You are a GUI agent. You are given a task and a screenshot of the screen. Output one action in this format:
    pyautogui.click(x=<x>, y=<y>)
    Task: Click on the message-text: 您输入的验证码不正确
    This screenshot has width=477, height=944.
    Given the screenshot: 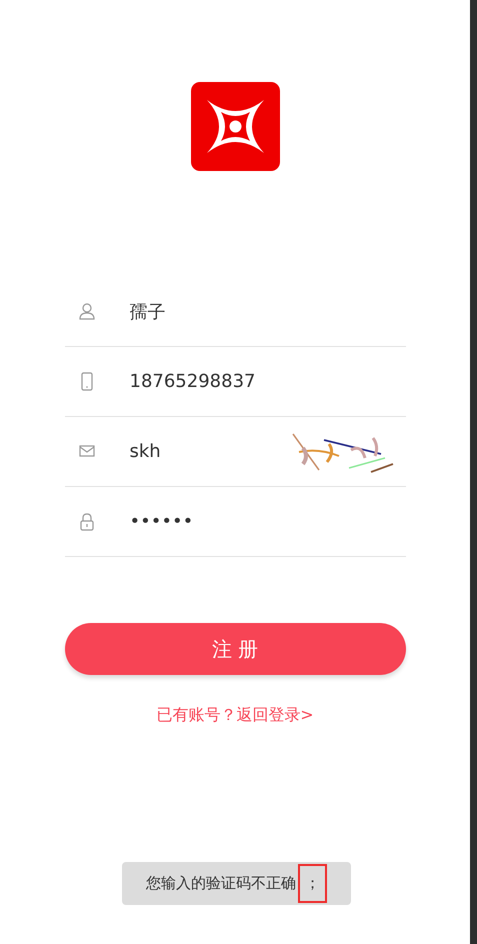 What is the action you would take?
    pyautogui.click(x=221, y=883)
    